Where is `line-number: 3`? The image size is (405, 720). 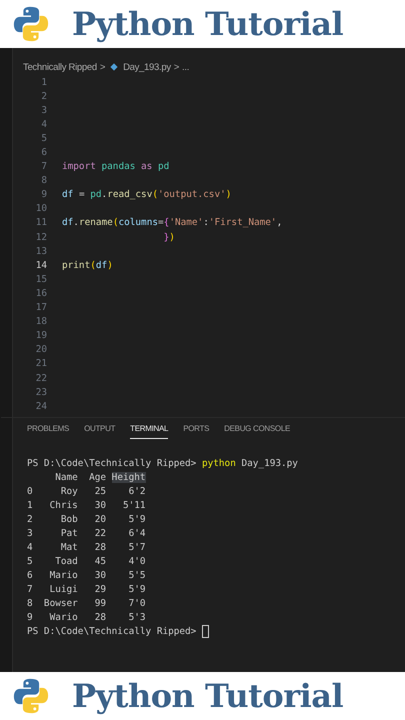 line-number: 3 is located at coordinates (43, 110).